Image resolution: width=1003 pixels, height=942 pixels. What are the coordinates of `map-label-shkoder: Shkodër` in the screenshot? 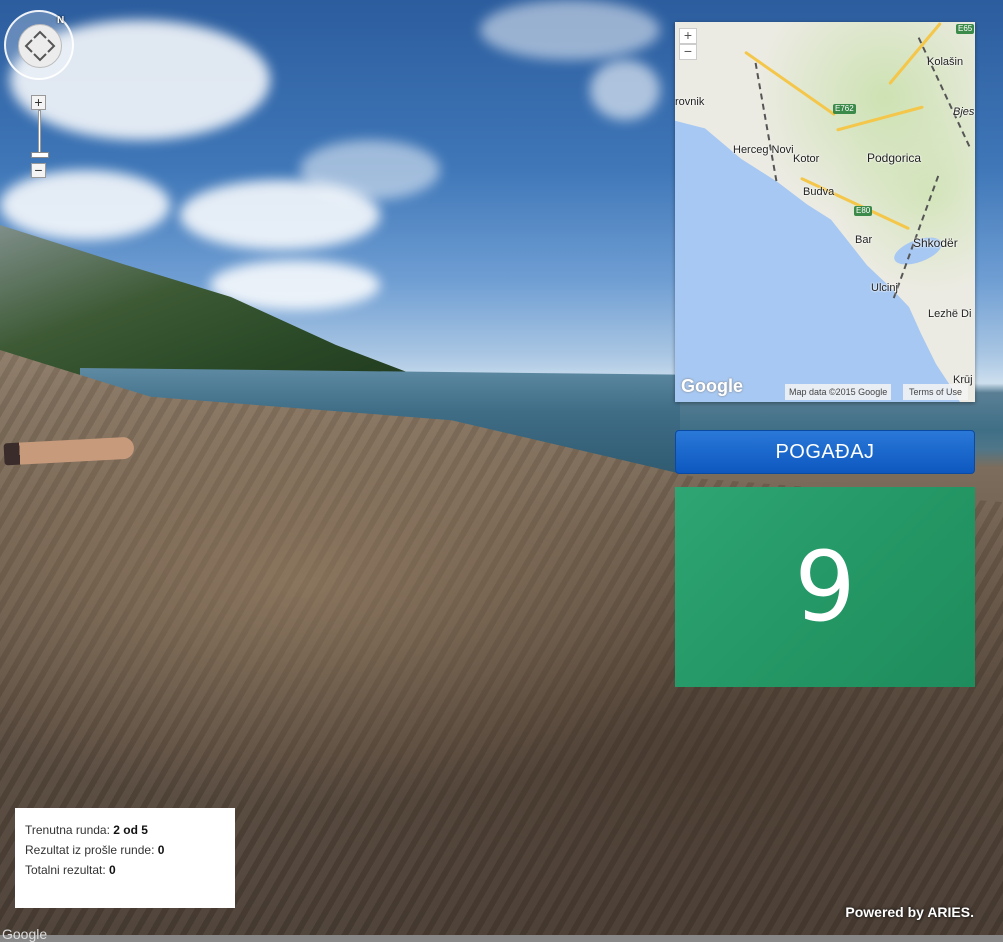 It's located at (935, 243).